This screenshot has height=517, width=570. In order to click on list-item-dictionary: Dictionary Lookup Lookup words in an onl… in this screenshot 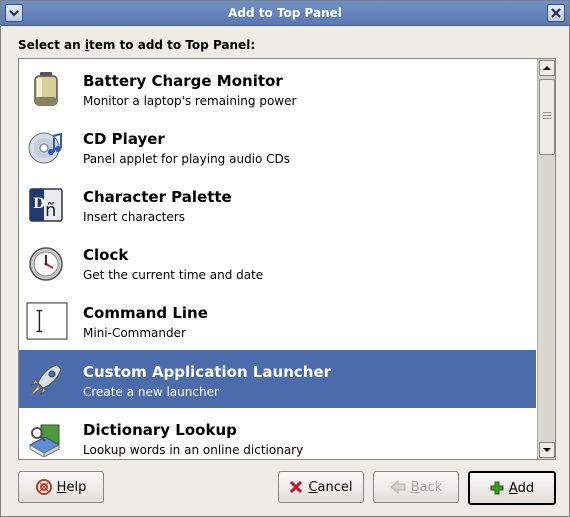, I will do `click(277, 433)`.